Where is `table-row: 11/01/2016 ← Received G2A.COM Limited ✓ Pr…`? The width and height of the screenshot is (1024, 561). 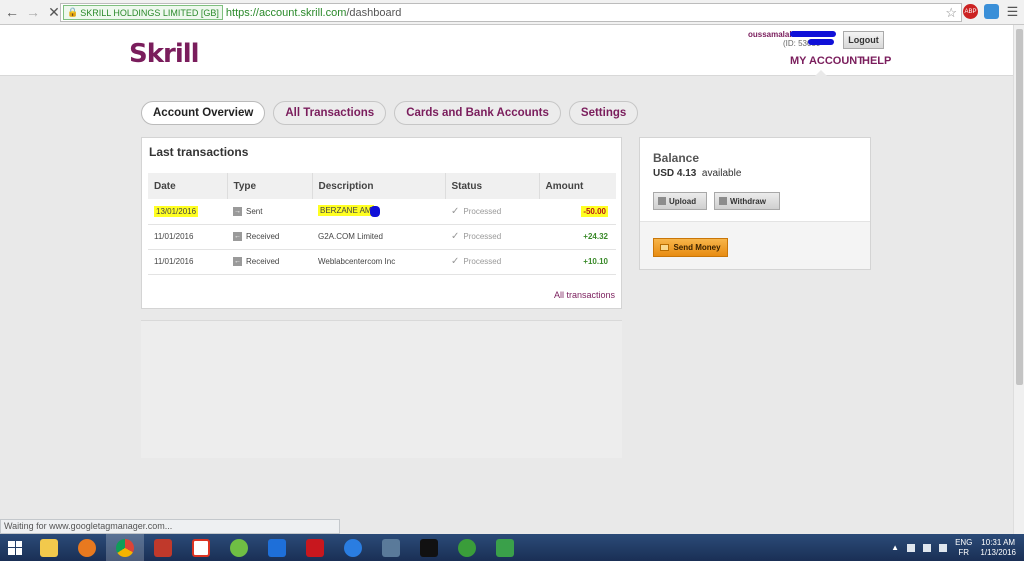
table-row: 11/01/2016 ← Received G2A.COM Limited ✓ Pr… is located at coordinates (382, 237).